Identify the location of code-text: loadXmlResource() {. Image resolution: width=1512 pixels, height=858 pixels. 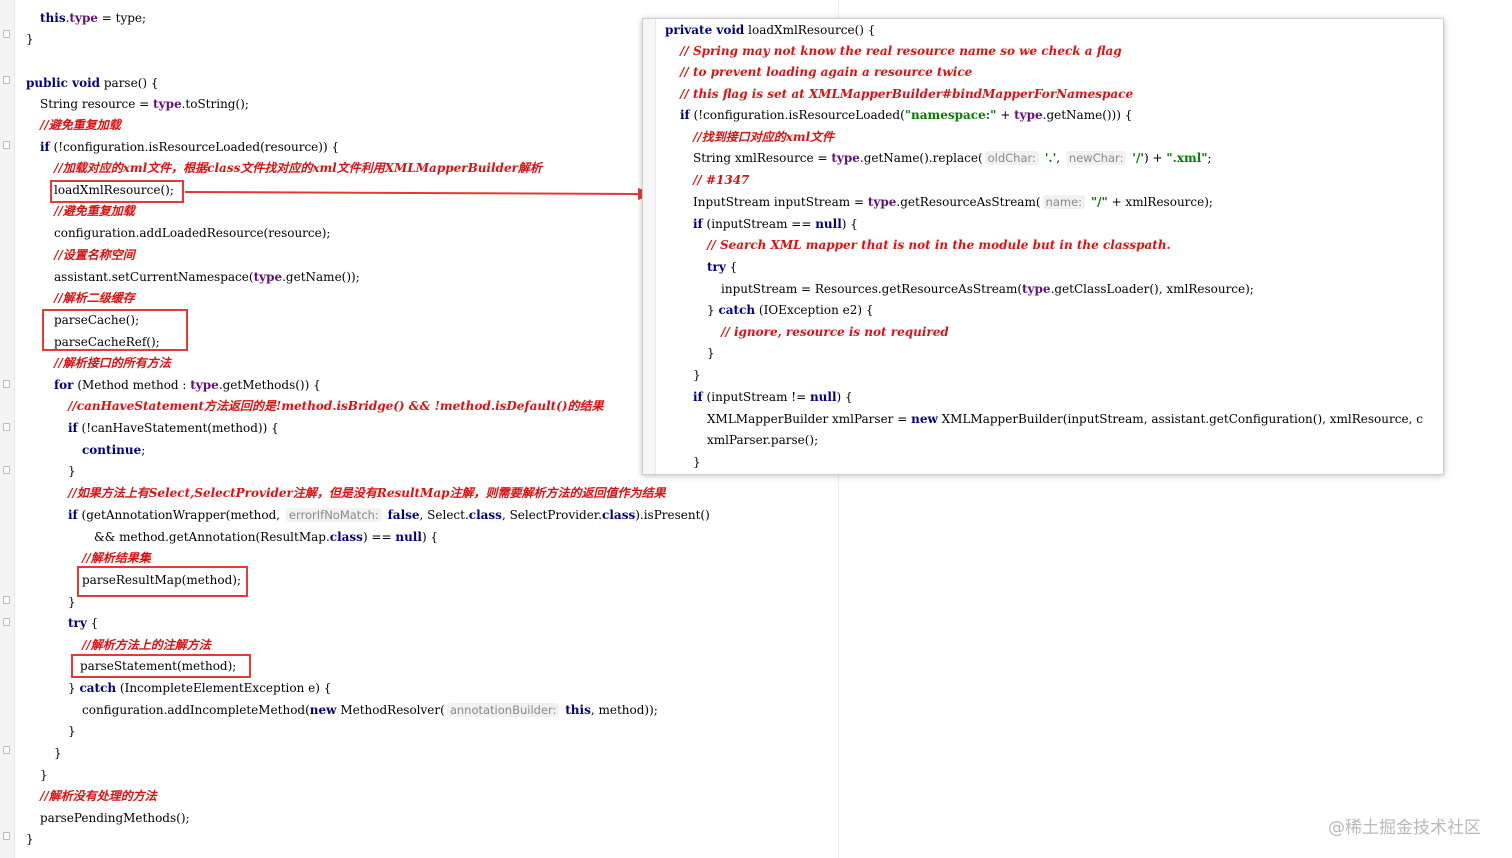
(810, 30).